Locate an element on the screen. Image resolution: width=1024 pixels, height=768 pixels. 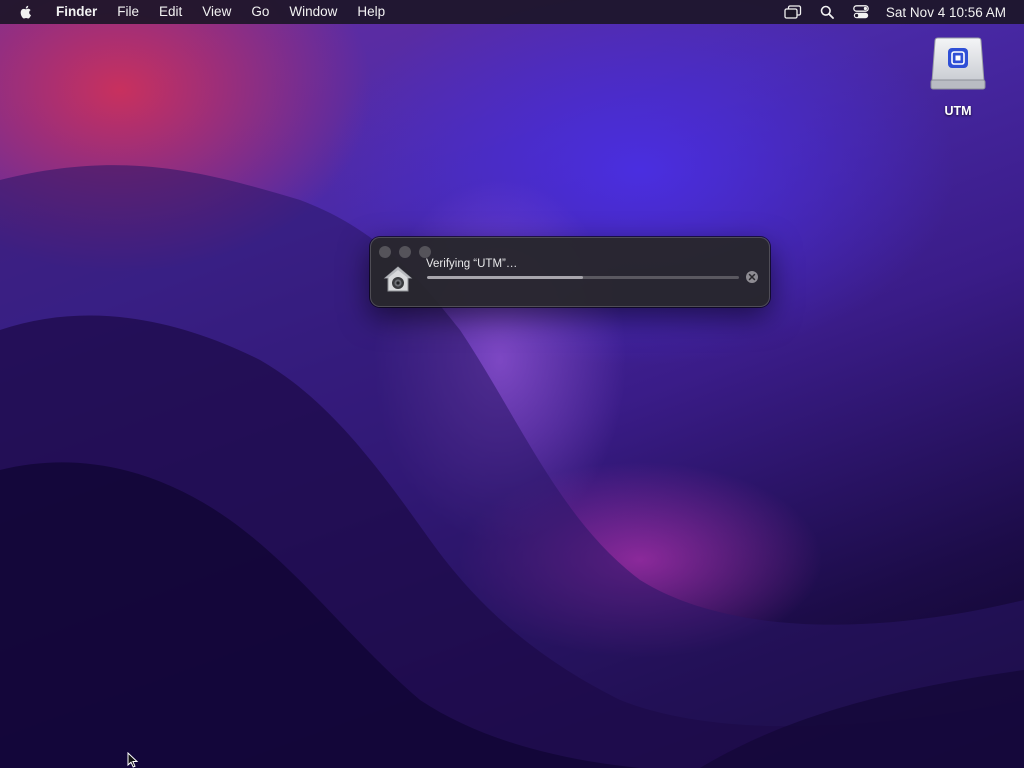
screen-mirroring-icon is located at coordinates (793, 12).